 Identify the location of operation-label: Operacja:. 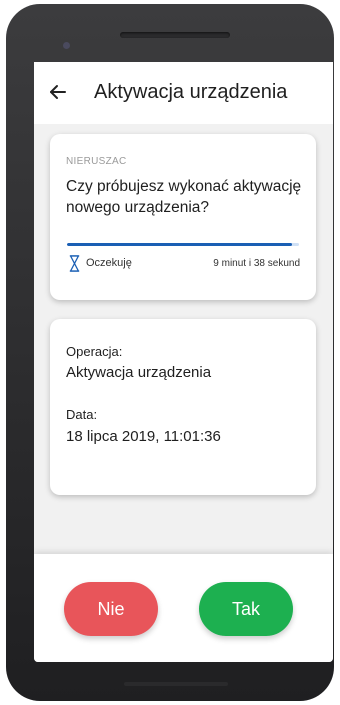
(94, 351).